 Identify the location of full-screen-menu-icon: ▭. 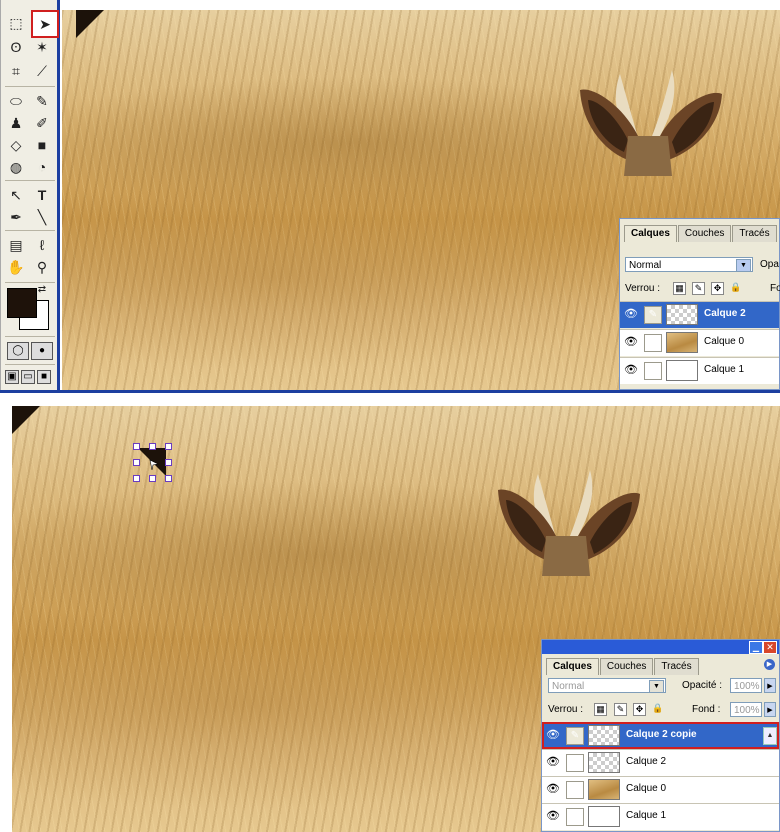
(28, 377).